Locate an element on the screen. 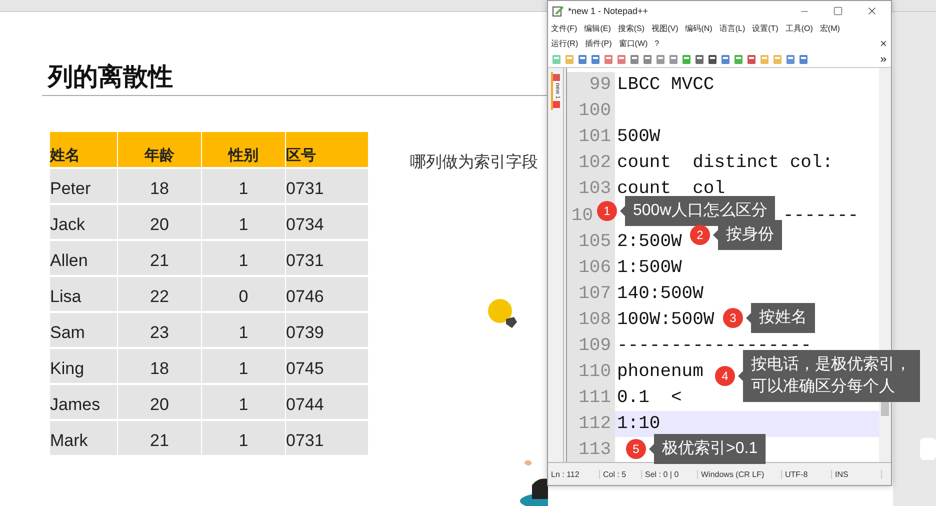 This screenshot has height=506, width=936. question-text: 哪列做为索引字段 is located at coordinates (474, 162).